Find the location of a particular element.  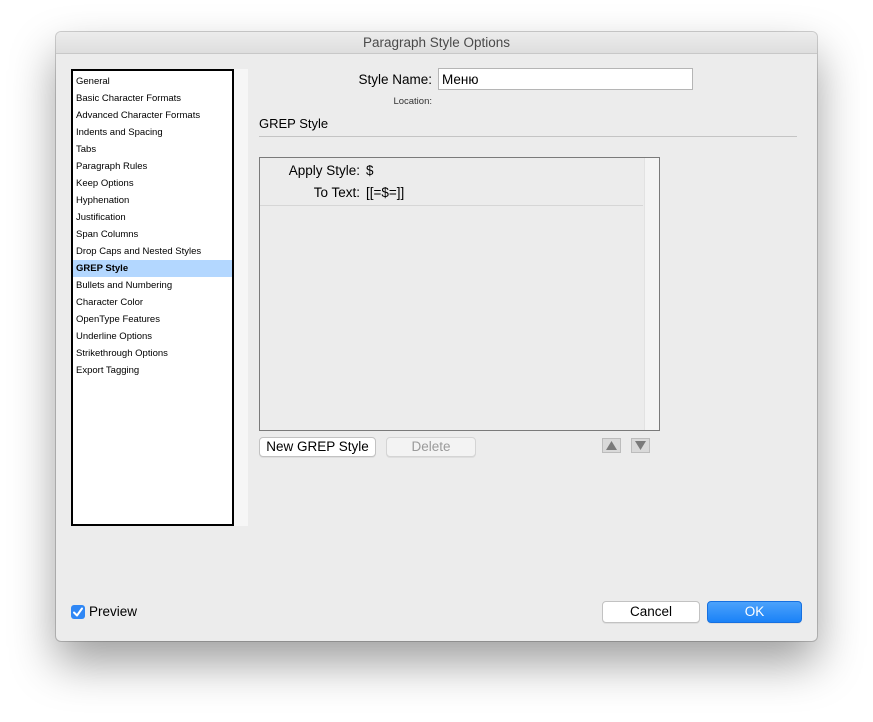

move-down-button is located at coordinates (640, 445).